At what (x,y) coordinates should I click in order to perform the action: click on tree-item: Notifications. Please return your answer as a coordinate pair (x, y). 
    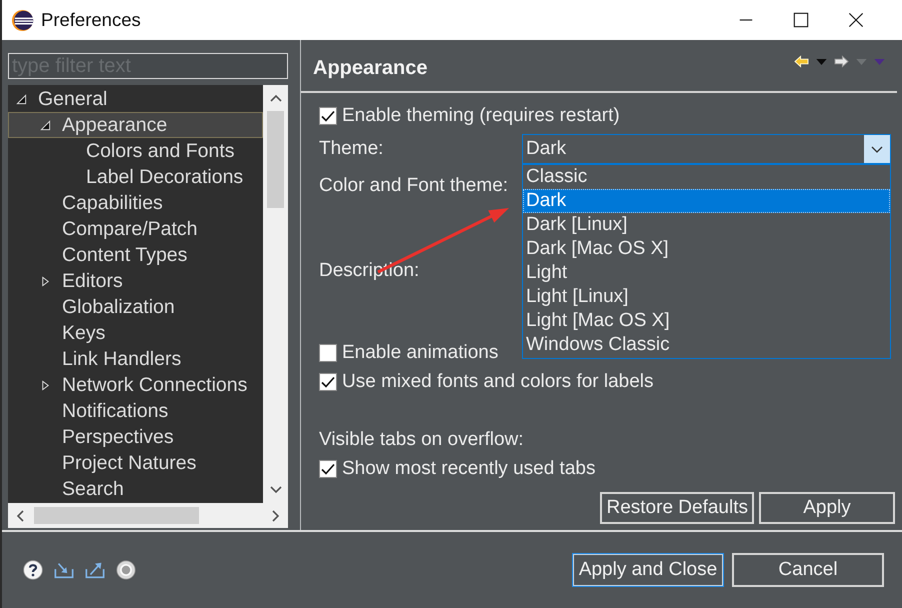
    Looking at the image, I should click on (135, 411).